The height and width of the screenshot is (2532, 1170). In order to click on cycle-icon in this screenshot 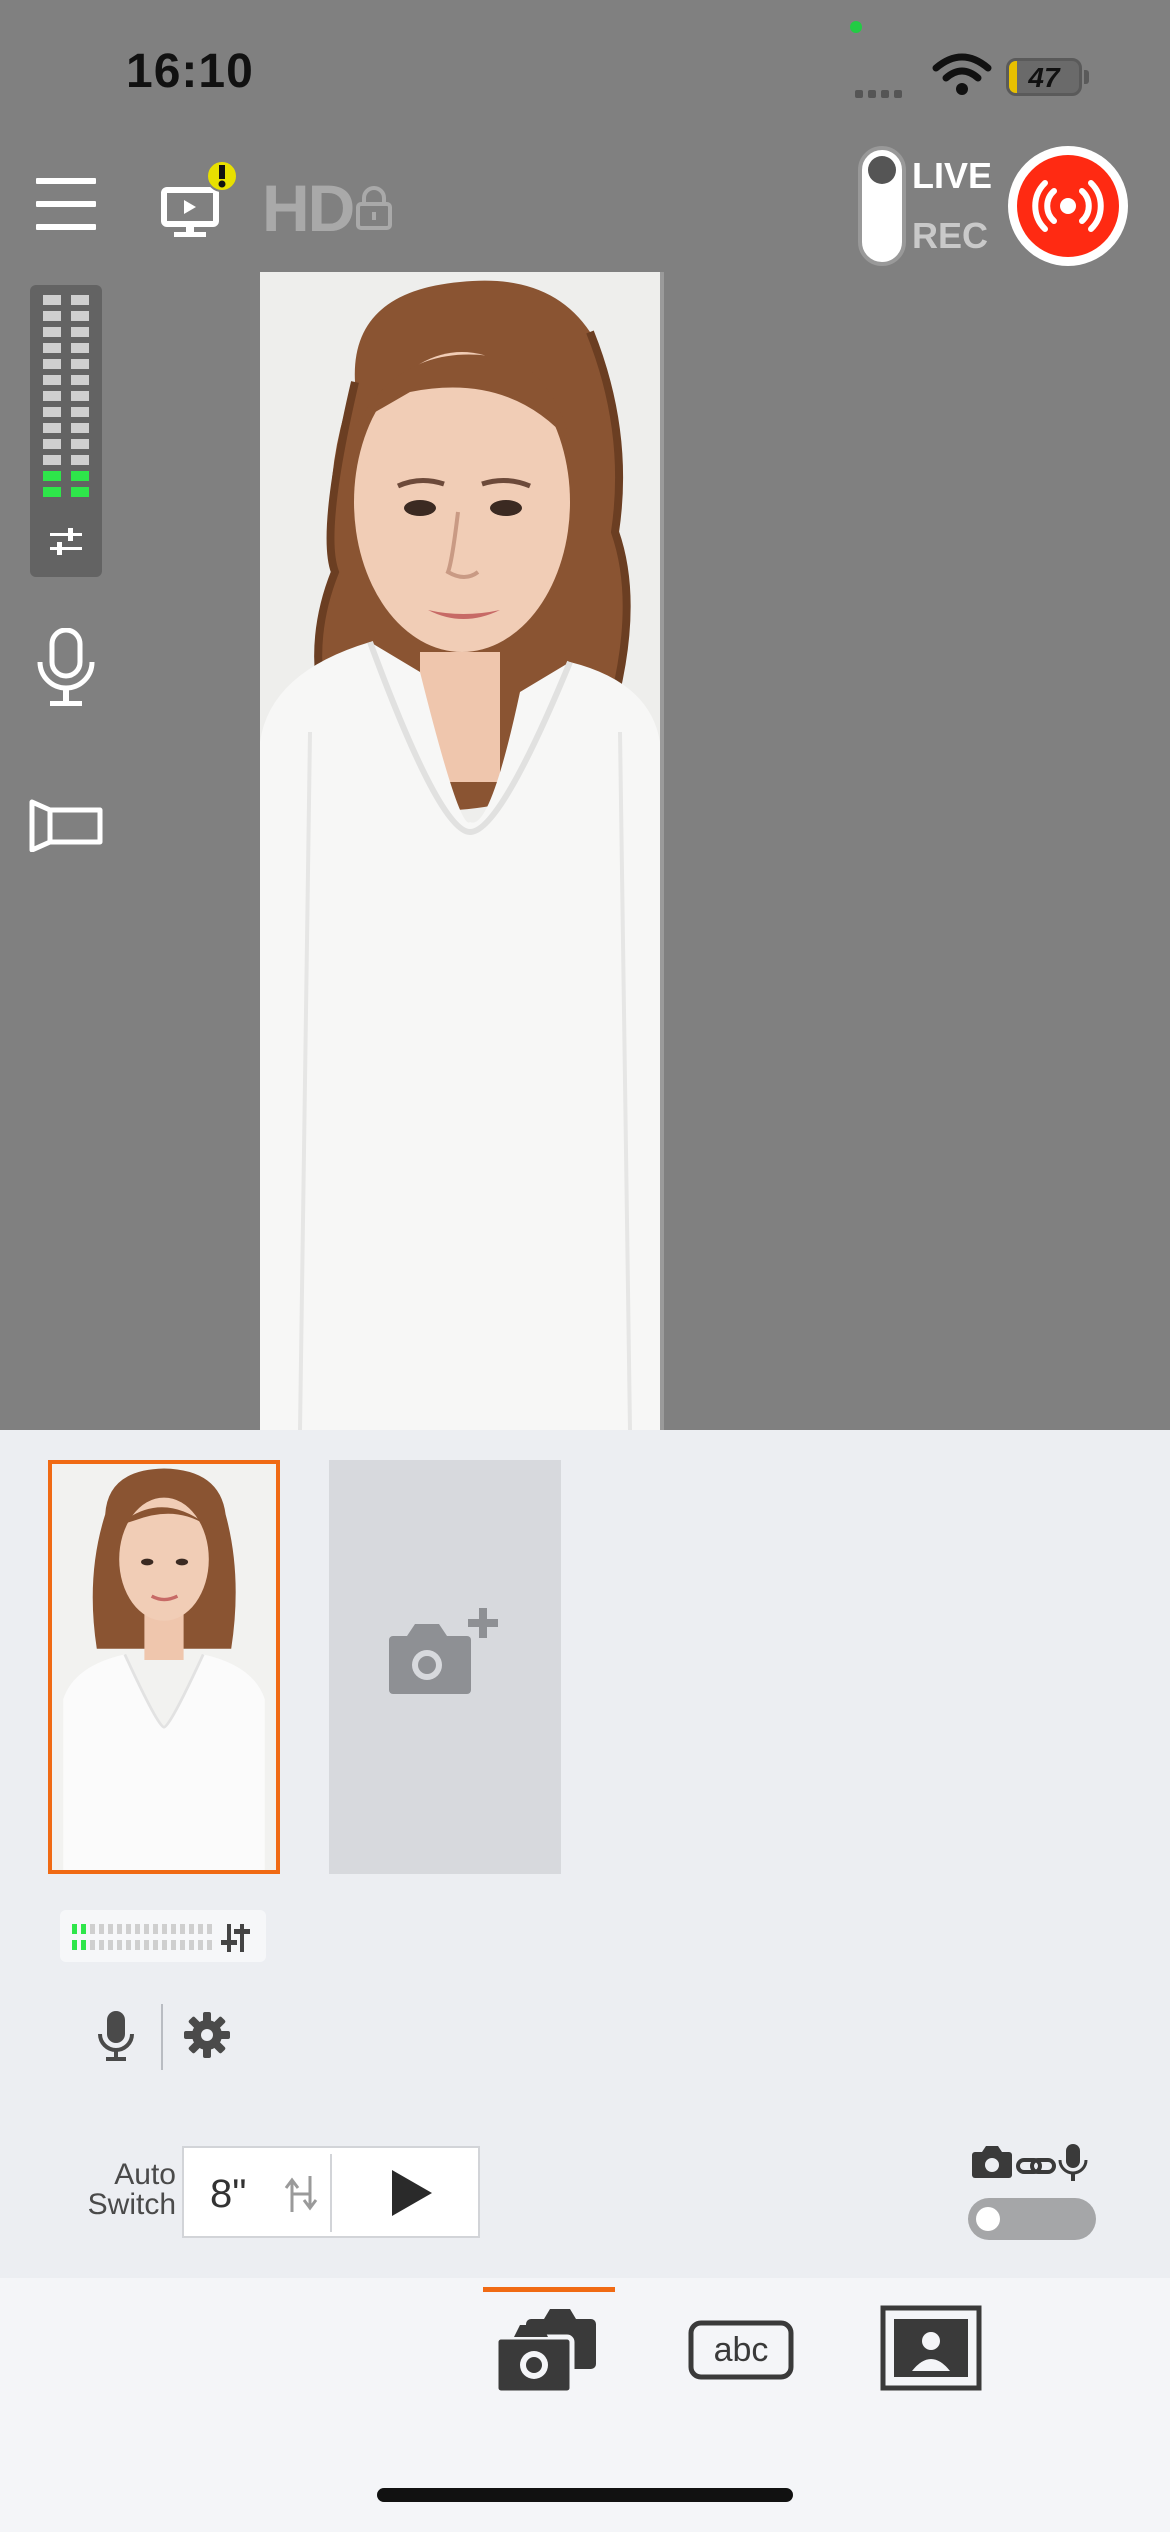, I will do `click(302, 2194)`.